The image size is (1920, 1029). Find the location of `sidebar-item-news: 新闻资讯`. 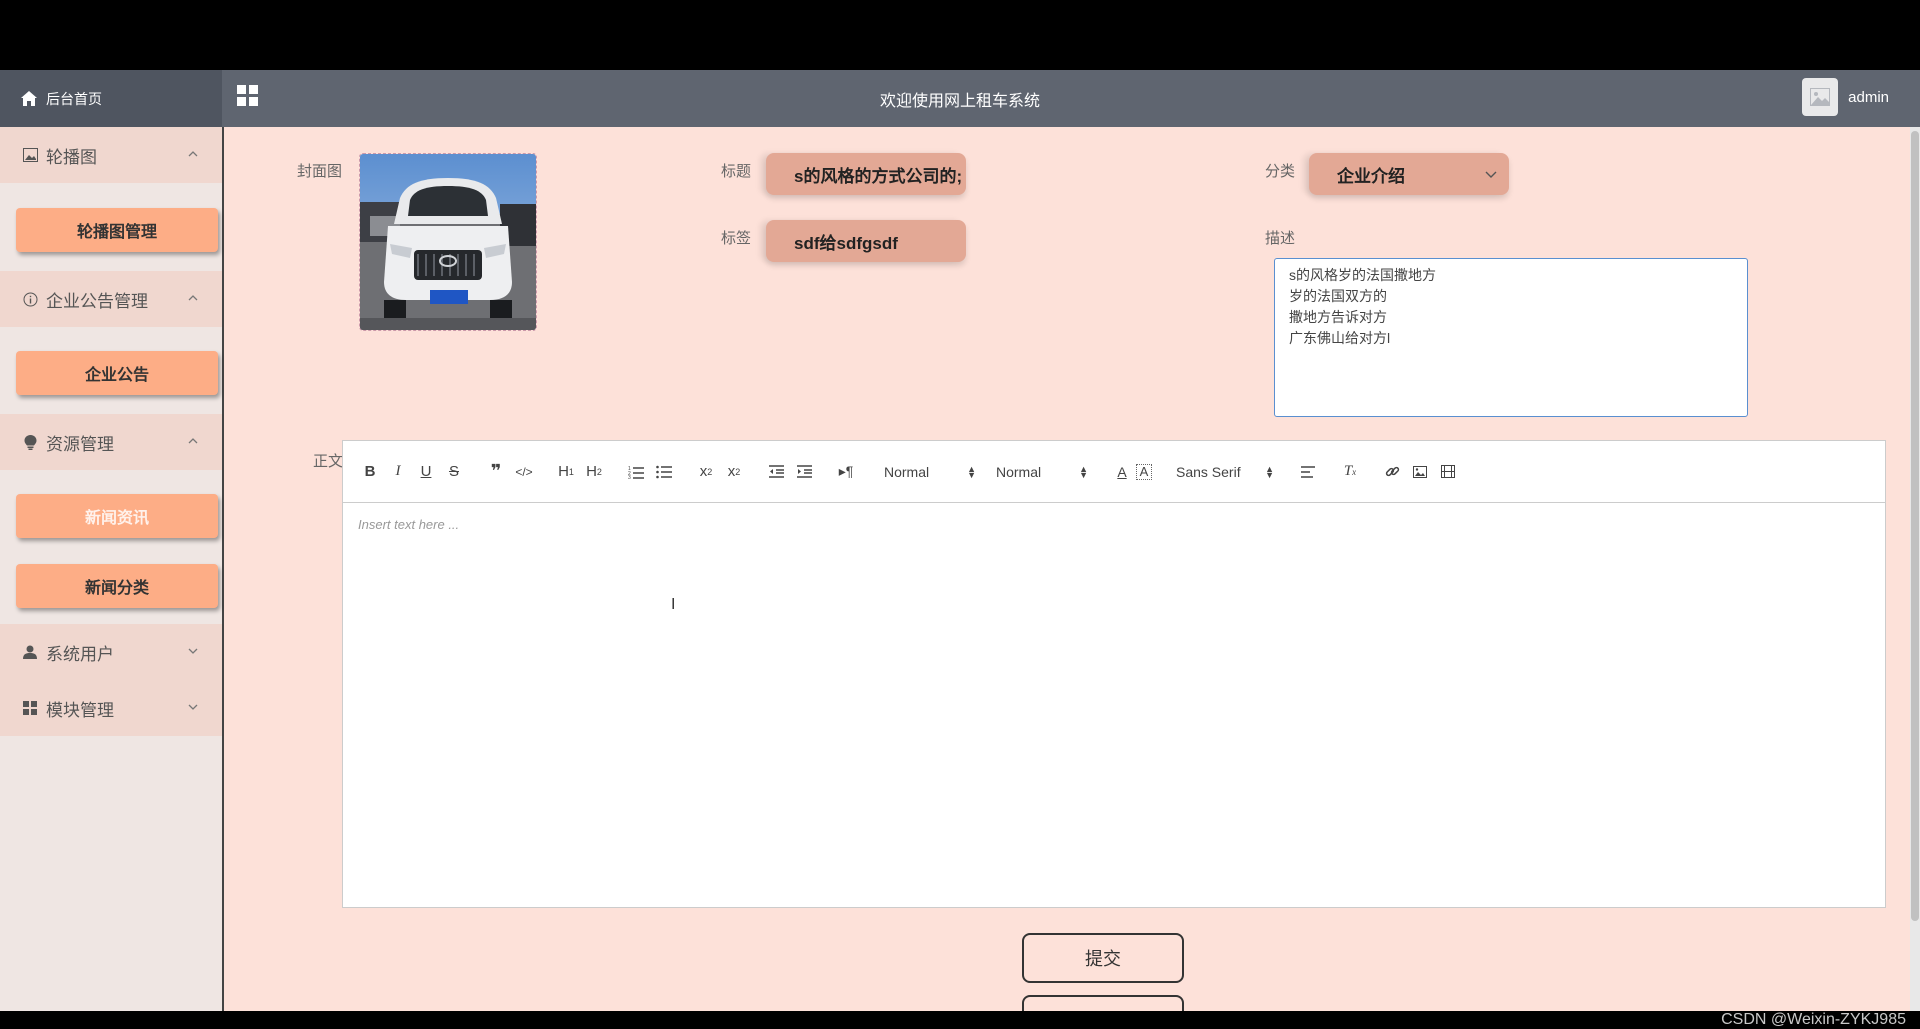

sidebar-item-news: 新闻资讯 is located at coordinates (117, 516).